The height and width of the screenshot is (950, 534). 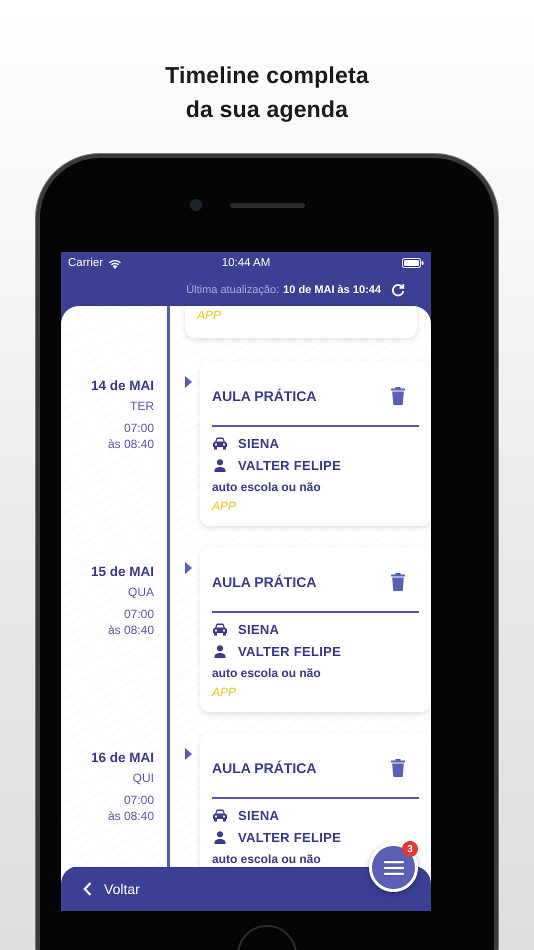 What do you see at coordinates (115, 263) in the screenshot?
I see `wifi-icon` at bounding box center [115, 263].